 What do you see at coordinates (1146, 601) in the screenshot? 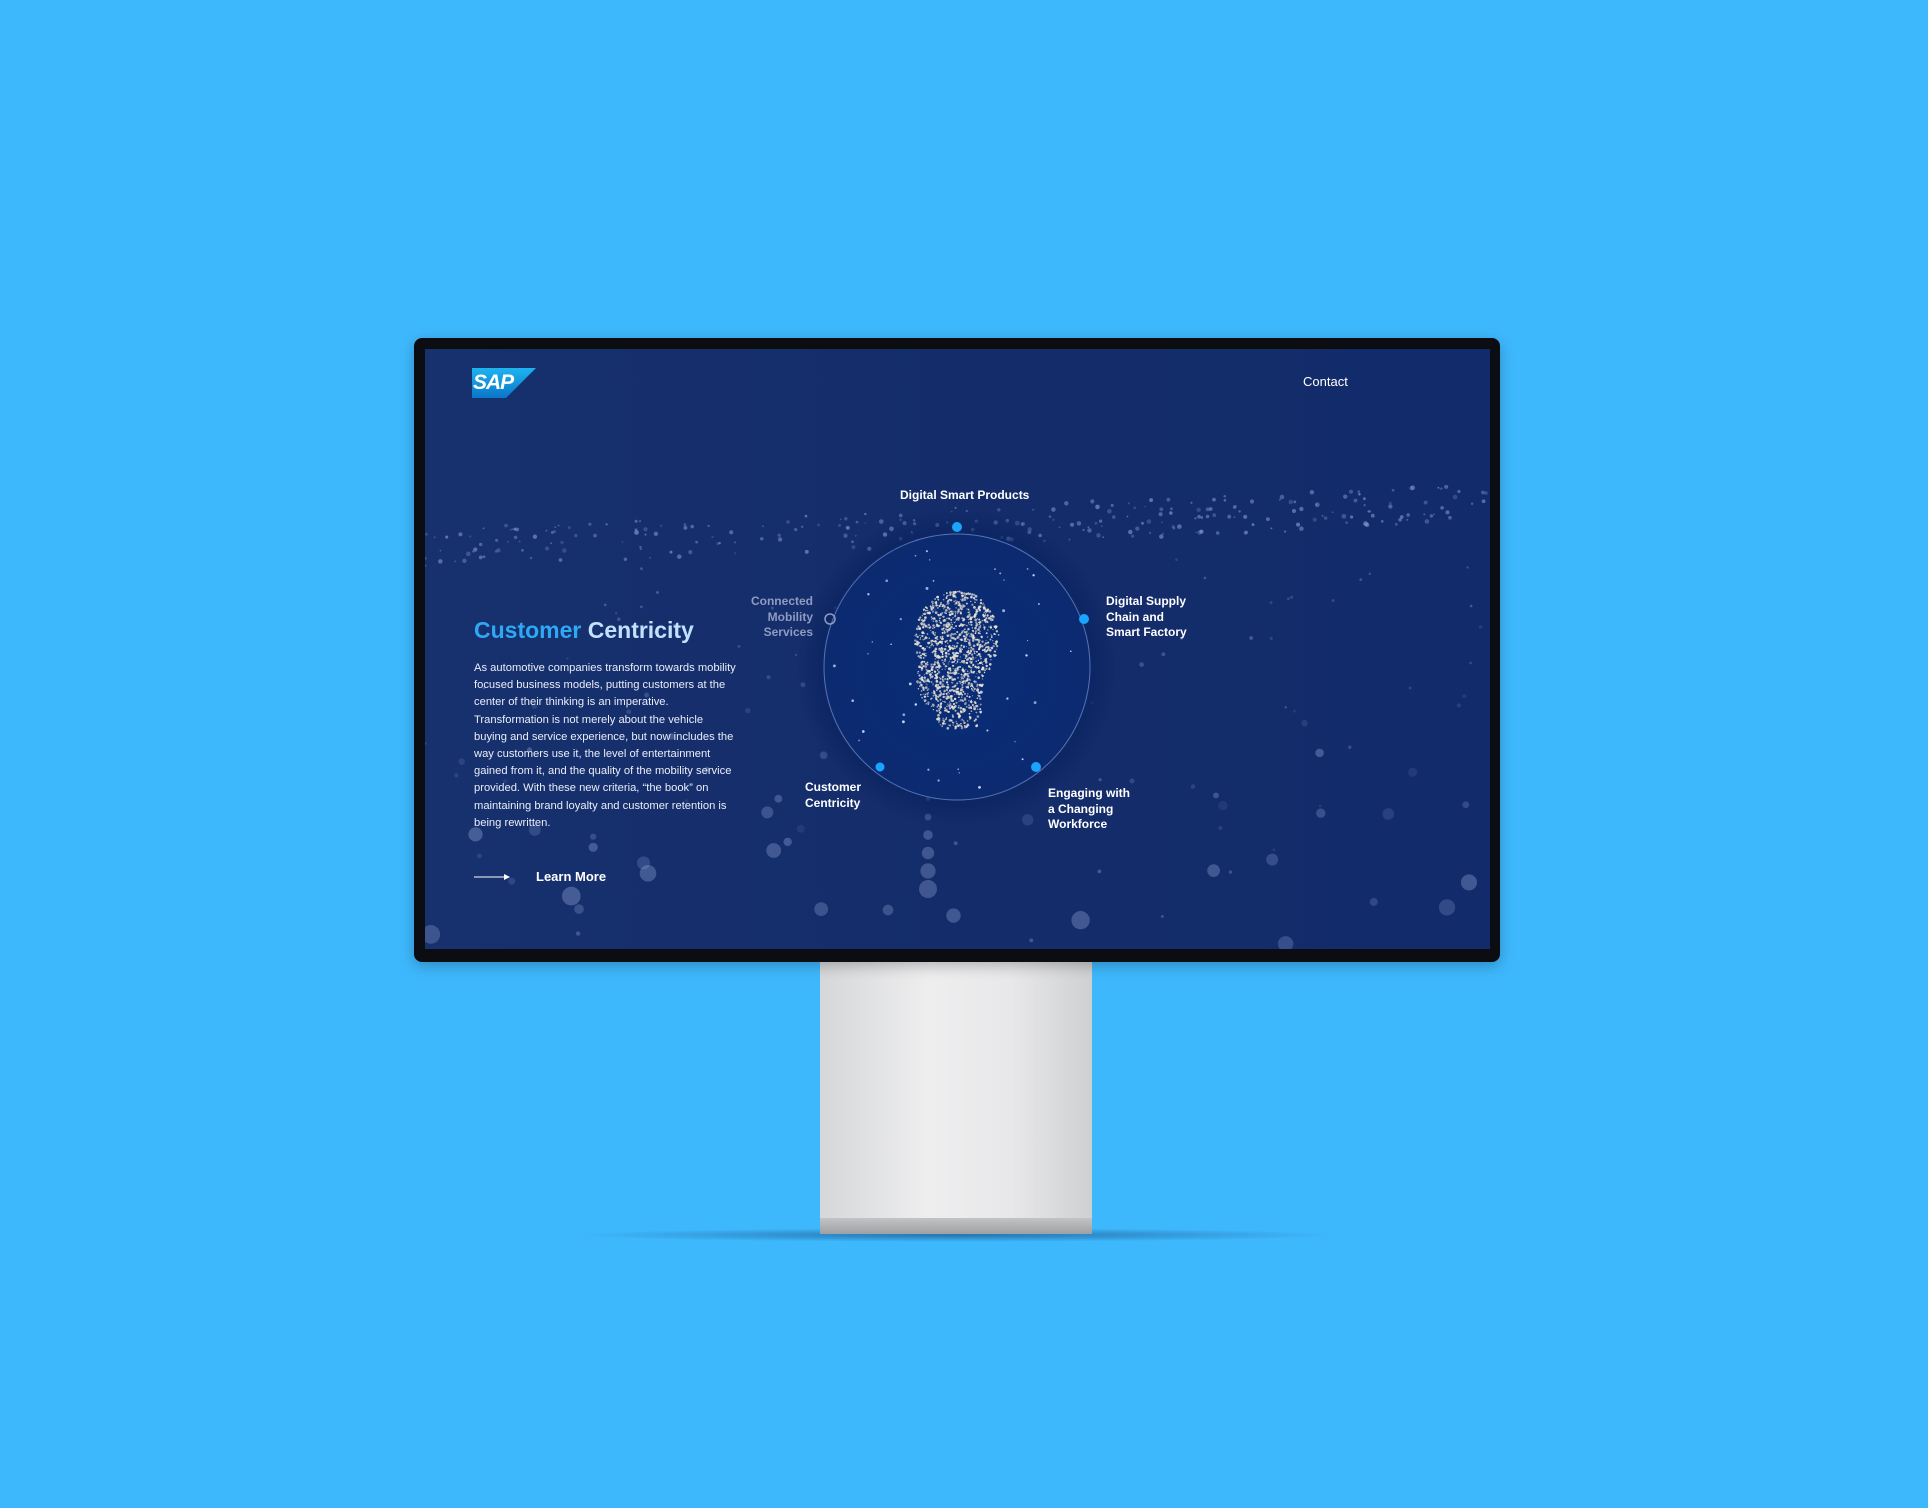
I see `node-label-line: Digital Supply` at bounding box center [1146, 601].